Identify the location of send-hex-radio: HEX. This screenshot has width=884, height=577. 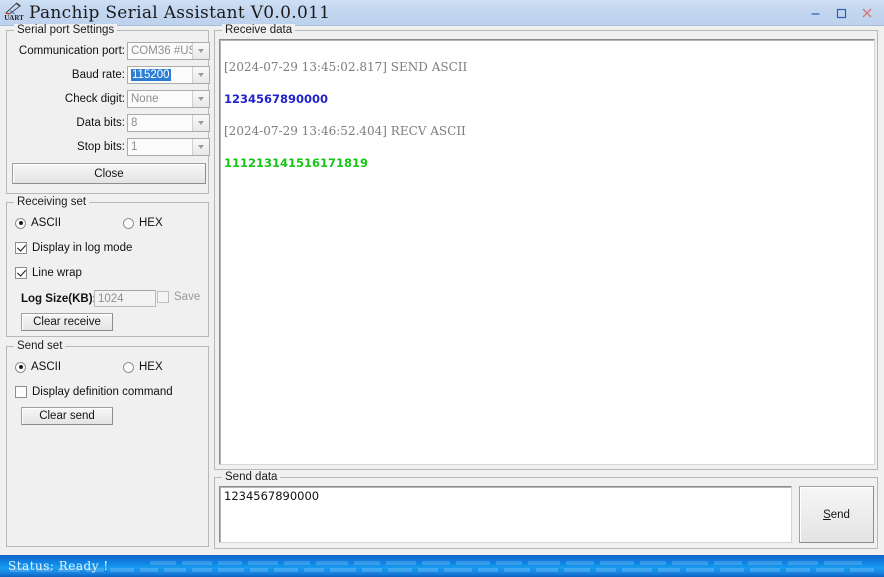
(143, 367).